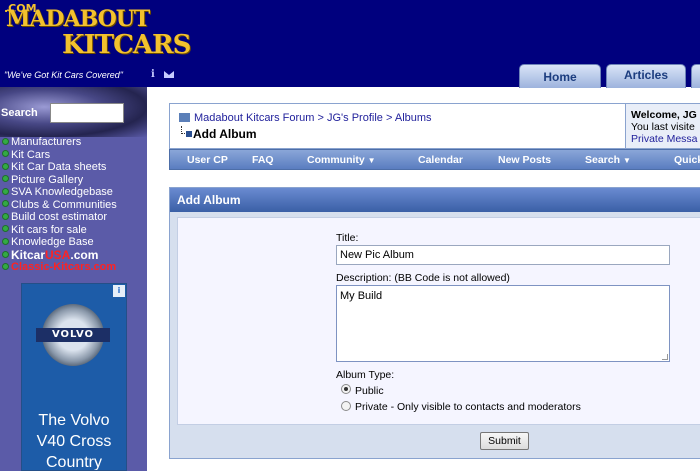 This screenshot has height=471, width=700. Describe the element at coordinates (435, 200) in the screenshot. I see `panel-title: Add Album` at that location.